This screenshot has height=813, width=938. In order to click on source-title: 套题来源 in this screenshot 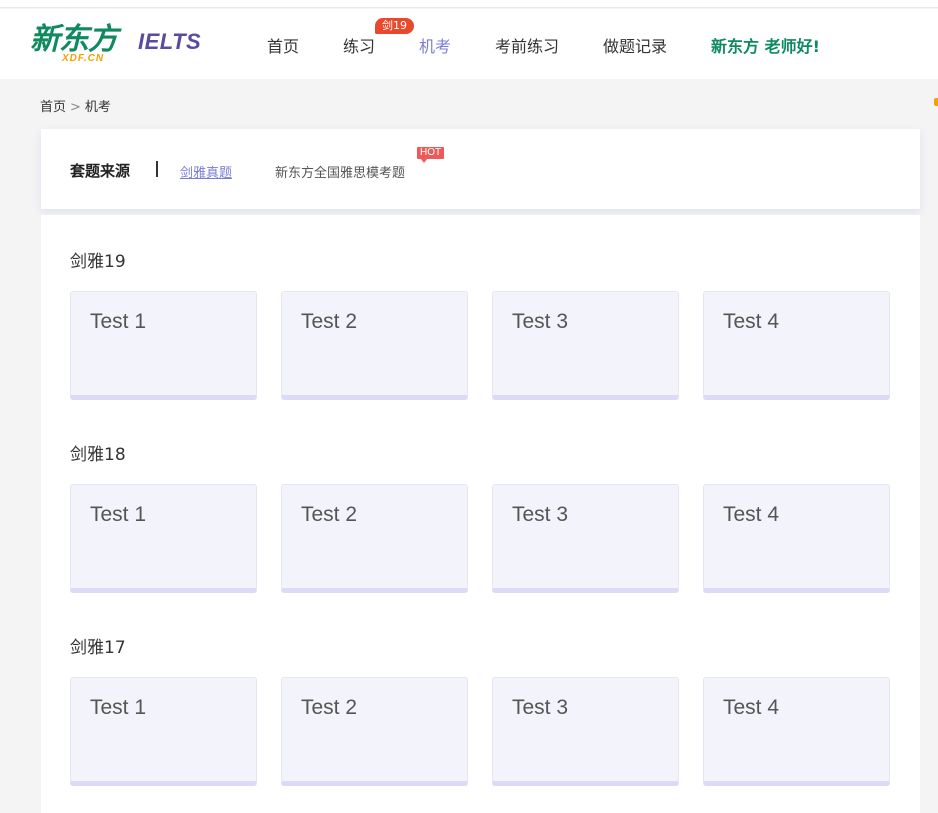, I will do `click(100, 171)`.